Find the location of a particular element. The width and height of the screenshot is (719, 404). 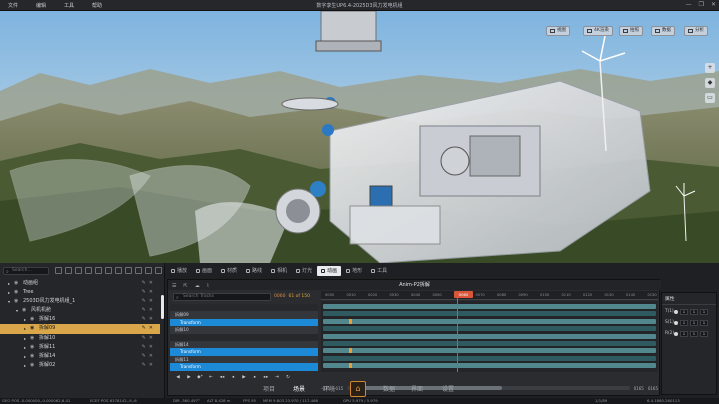

tree-item: ▸ ◉ 拆解09 ✎✕ is located at coordinates (80, 329).